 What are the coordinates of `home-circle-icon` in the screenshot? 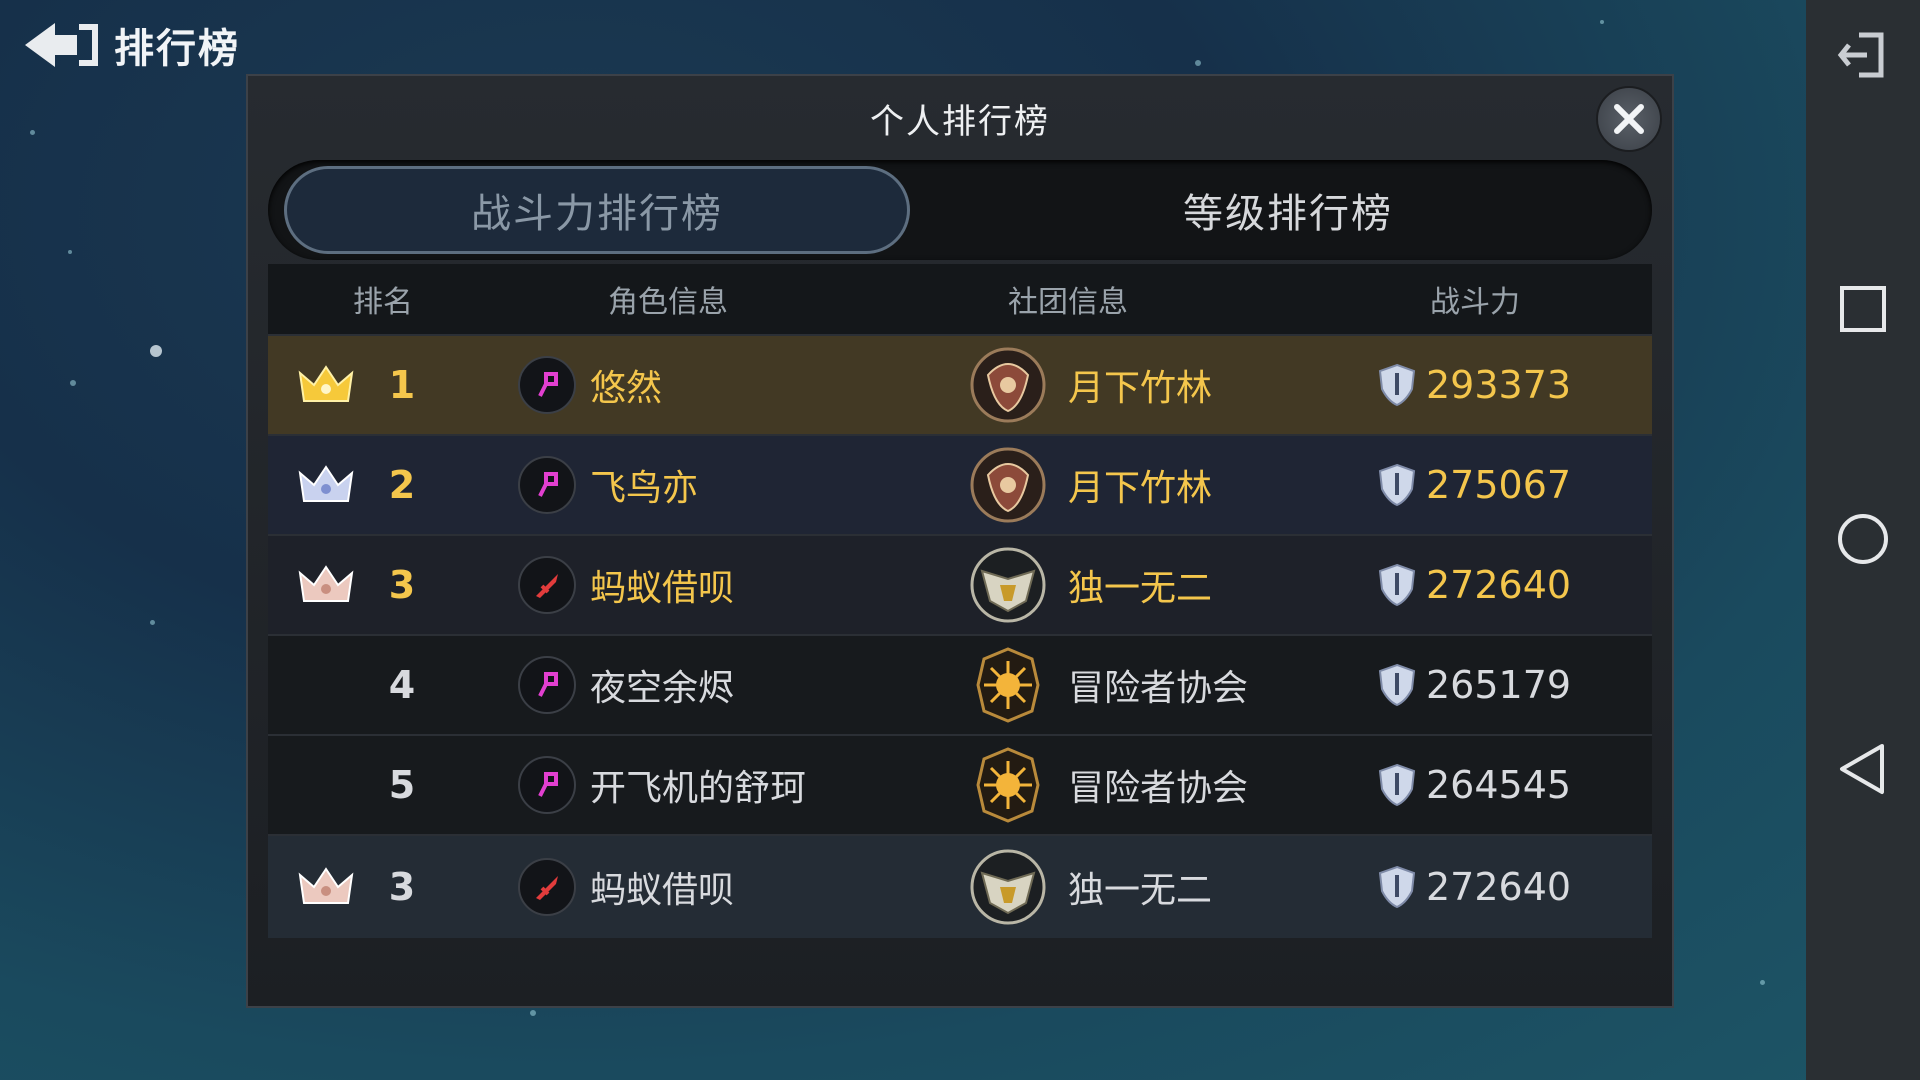 It's located at (1863, 539).